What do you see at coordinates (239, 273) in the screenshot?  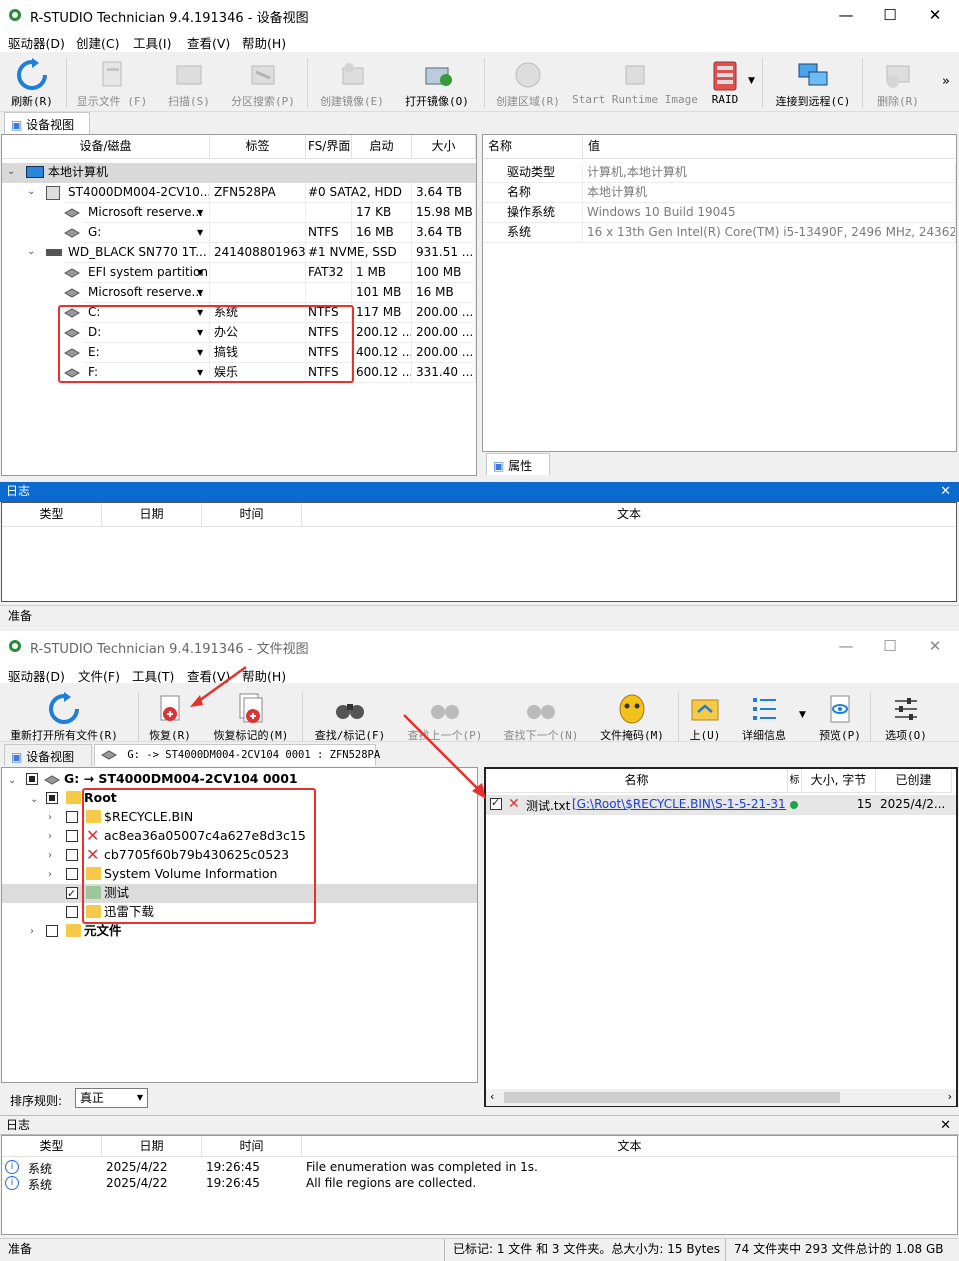 I see `device-row: EFI system partition ▼ FAT32 1 MB 100 MB` at bounding box center [239, 273].